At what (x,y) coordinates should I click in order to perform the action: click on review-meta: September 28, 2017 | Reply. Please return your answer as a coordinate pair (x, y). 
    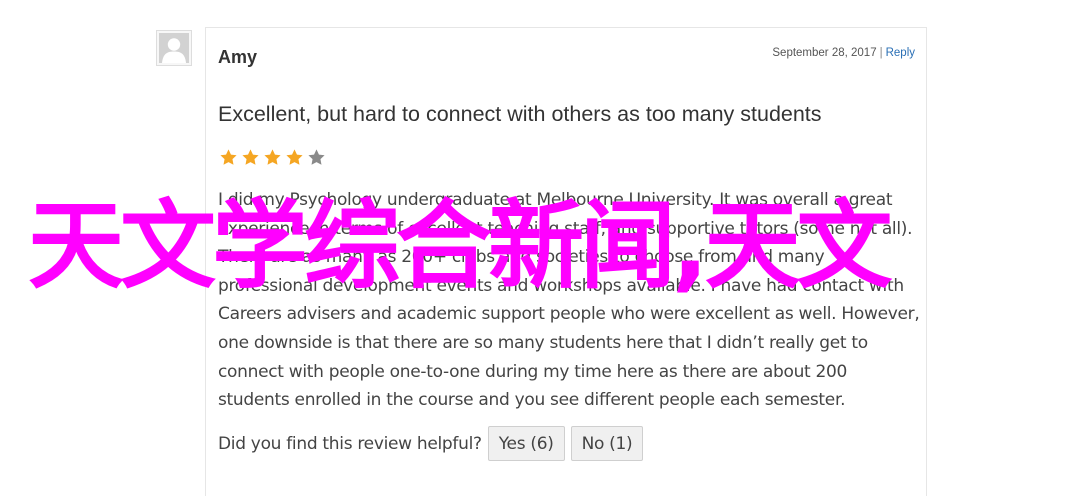
    Looking at the image, I should click on (843, 53).